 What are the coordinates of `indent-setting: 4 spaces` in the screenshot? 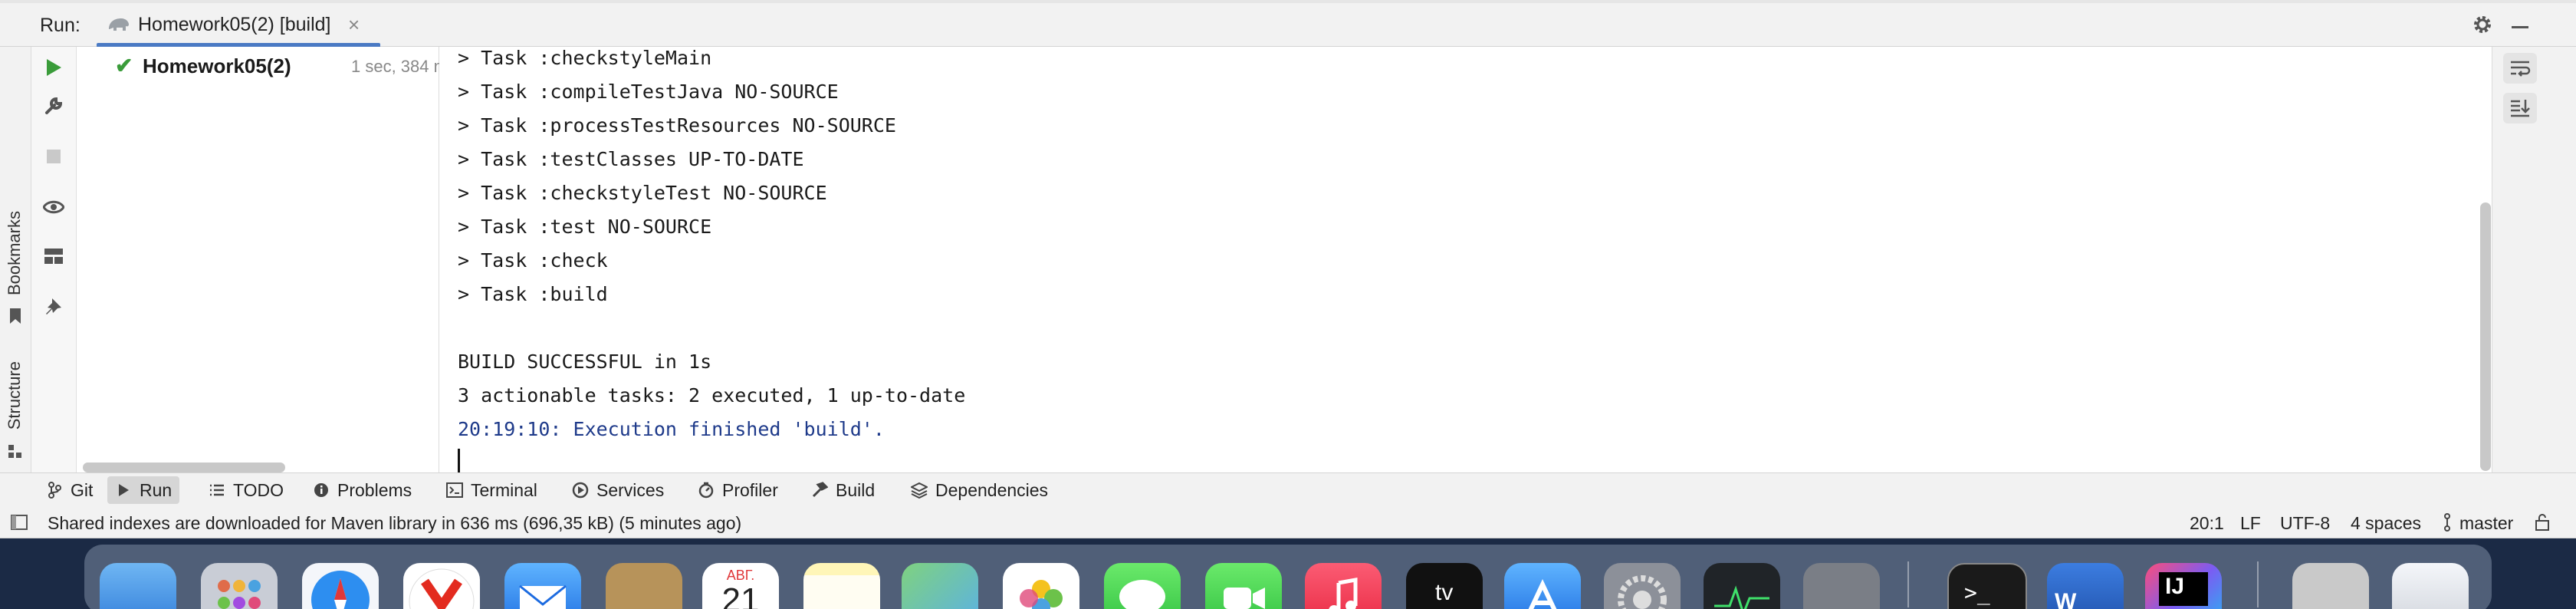 It's located at (2386, 523).